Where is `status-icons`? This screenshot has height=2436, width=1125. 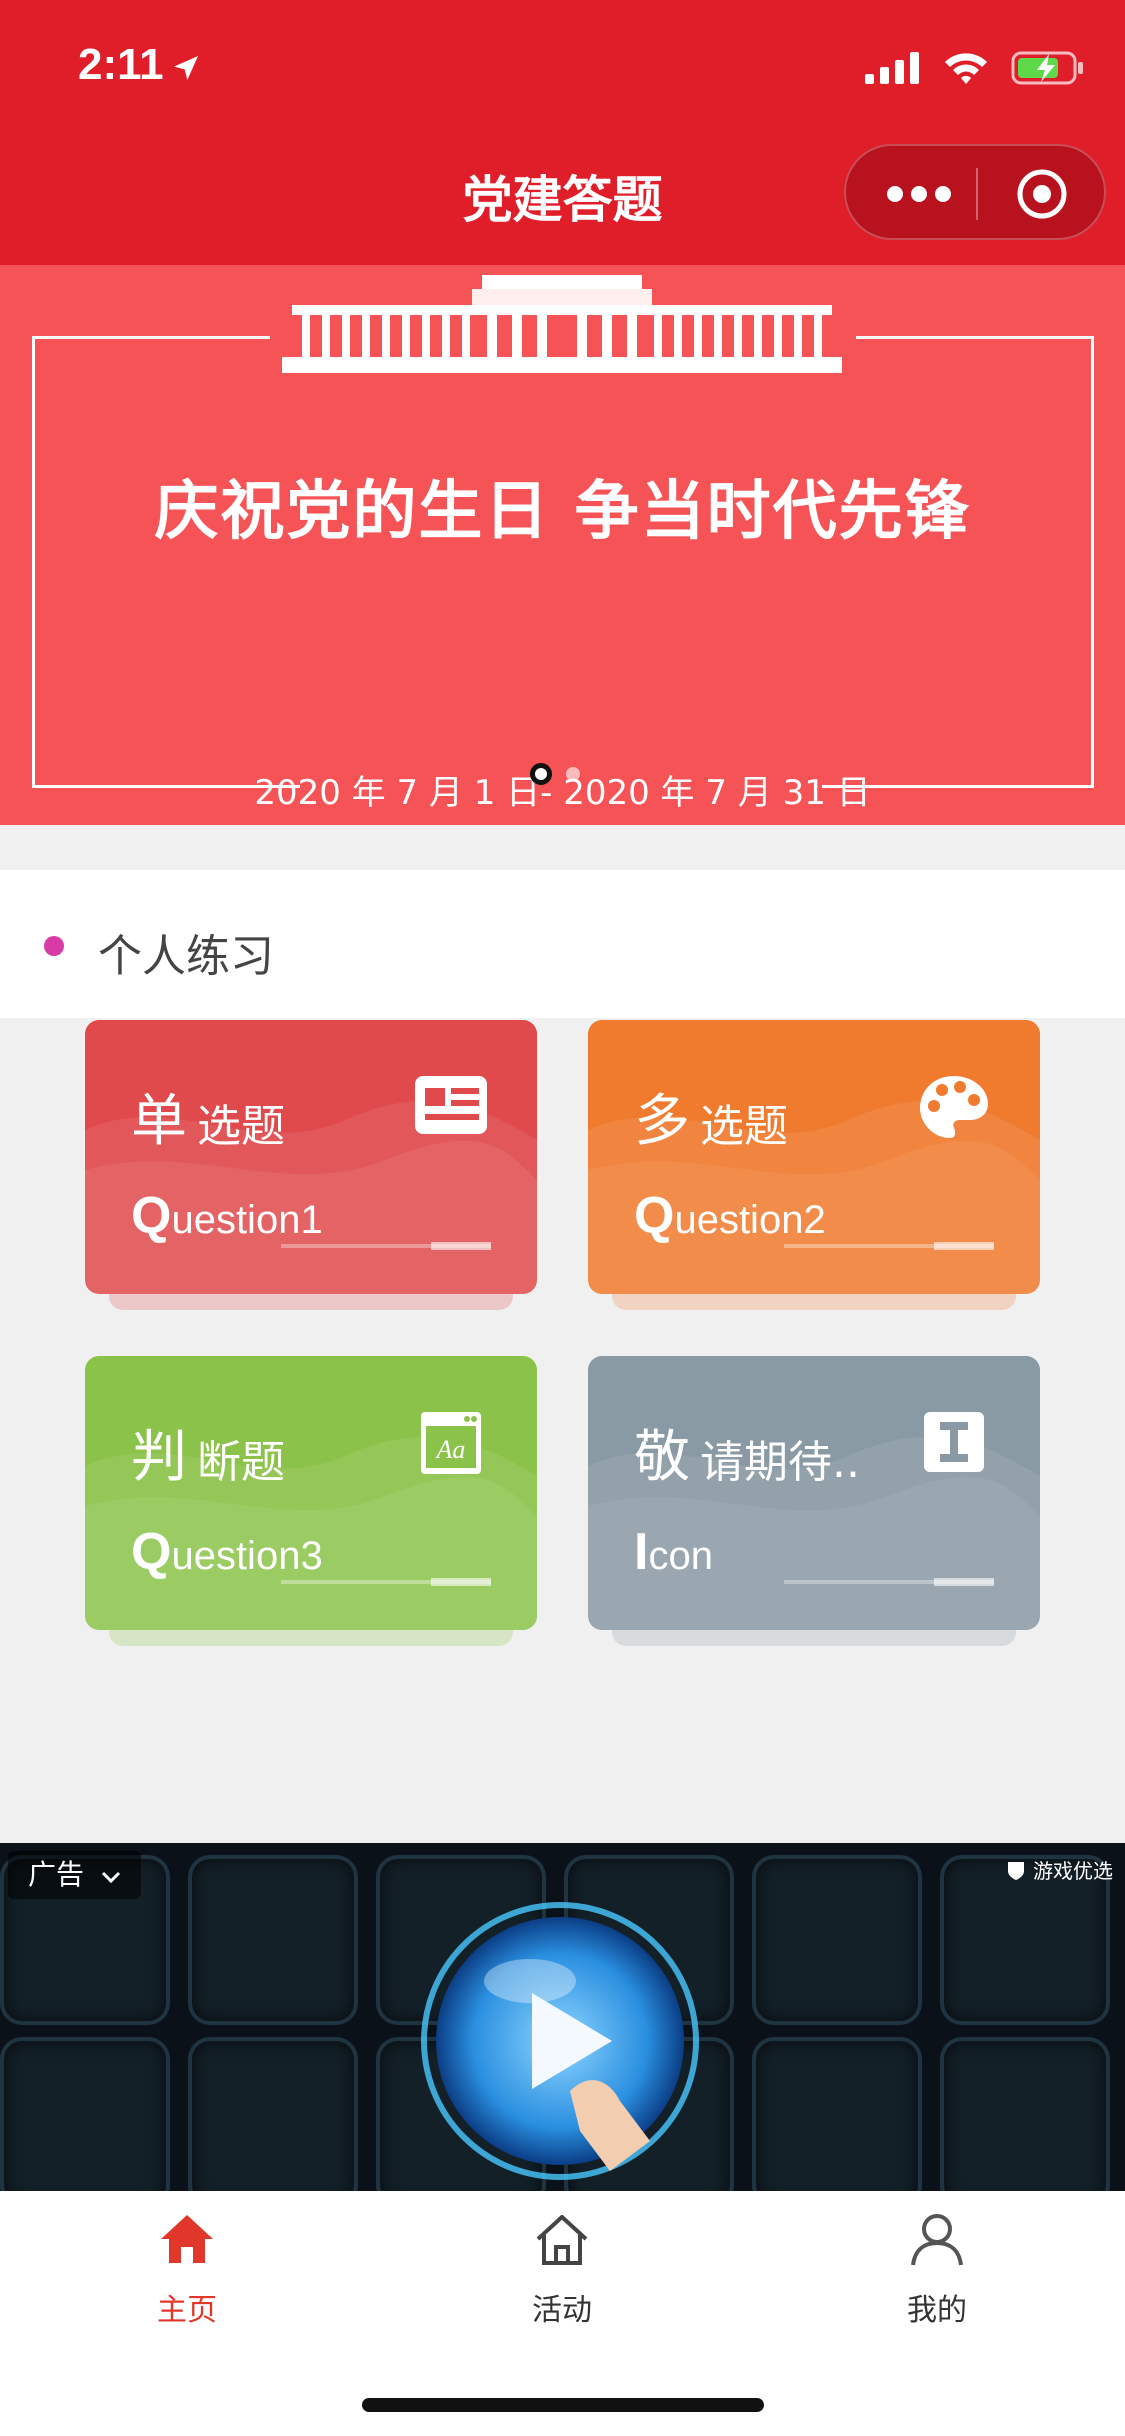
status-icons is located at coordinates (975, 68).